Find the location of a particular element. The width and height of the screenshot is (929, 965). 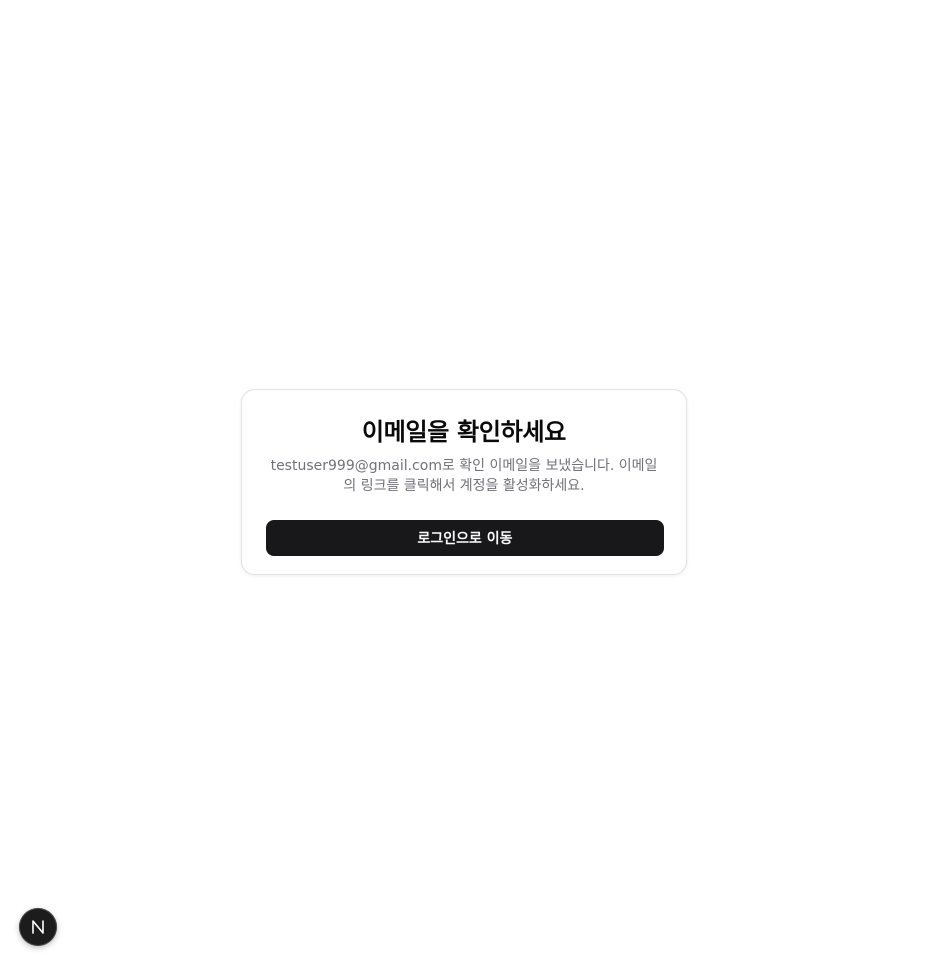

card-title: 이메일을 확인하세요 is located at coordinates (464, 432).